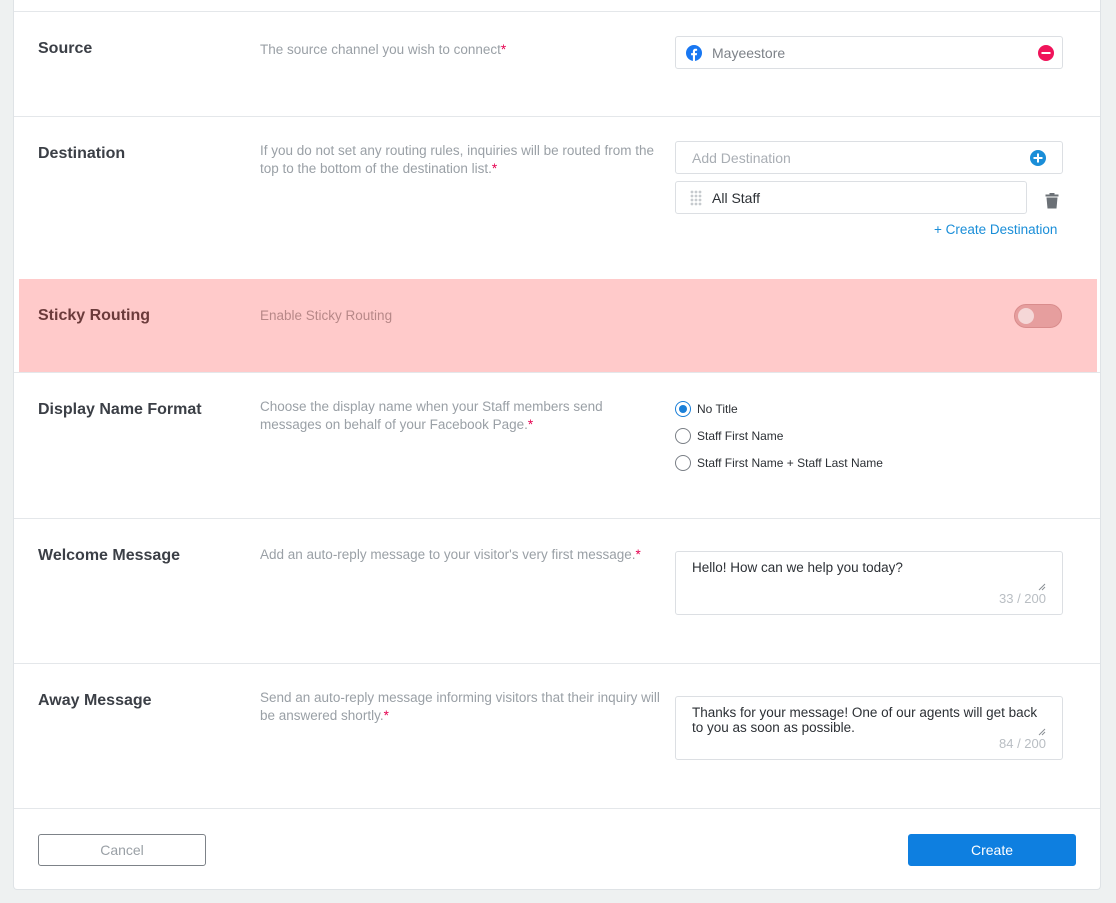 The width and height of the screenshot is (1116, 903). I want to click on radio-option-staff-first-name: Staff First Name, so click(729, 436).